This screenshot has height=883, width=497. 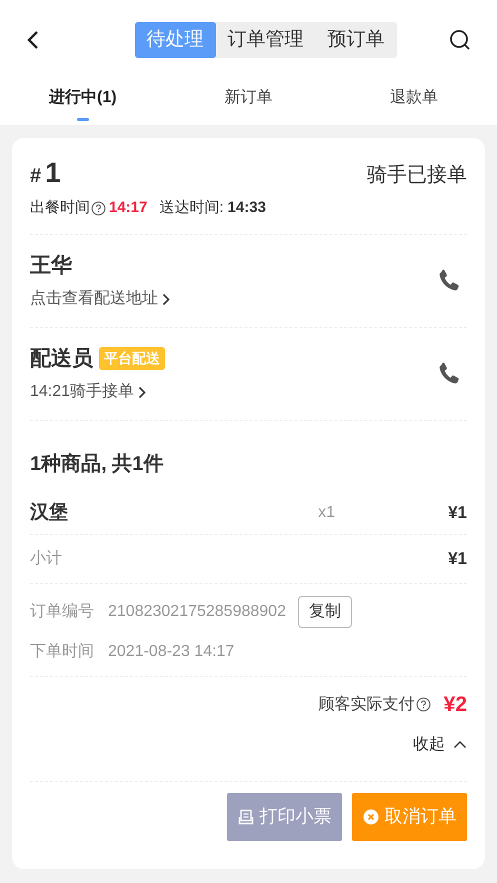 What do you see at coordinates (100, 299) in the screenshot?
I see `address-link: 点击查看配送地址` at bounding box center [100, 299].